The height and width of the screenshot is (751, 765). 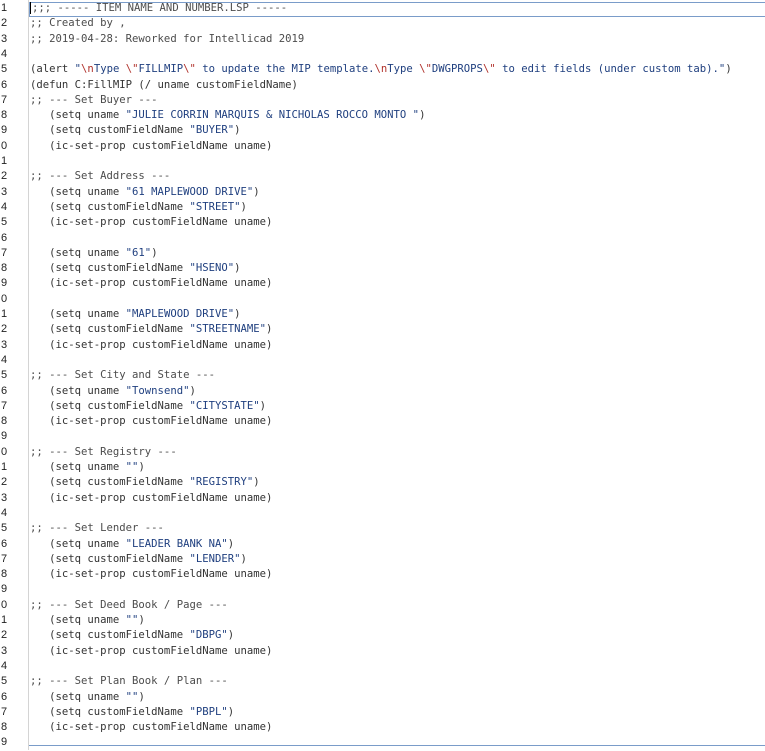 I want to click on code-text: ;; --- Set City and State ---, so click(x=122, y=375).